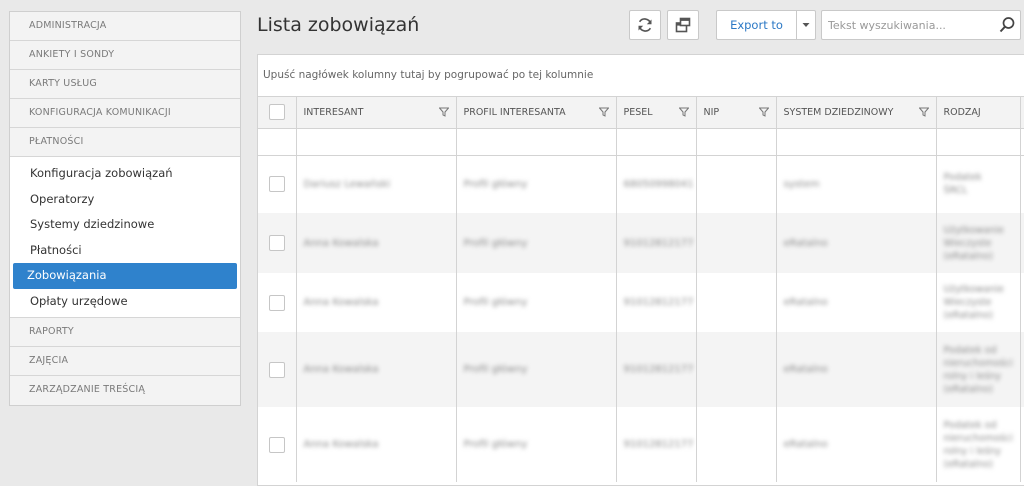  I want to click on filter-row, so click(641, 142).